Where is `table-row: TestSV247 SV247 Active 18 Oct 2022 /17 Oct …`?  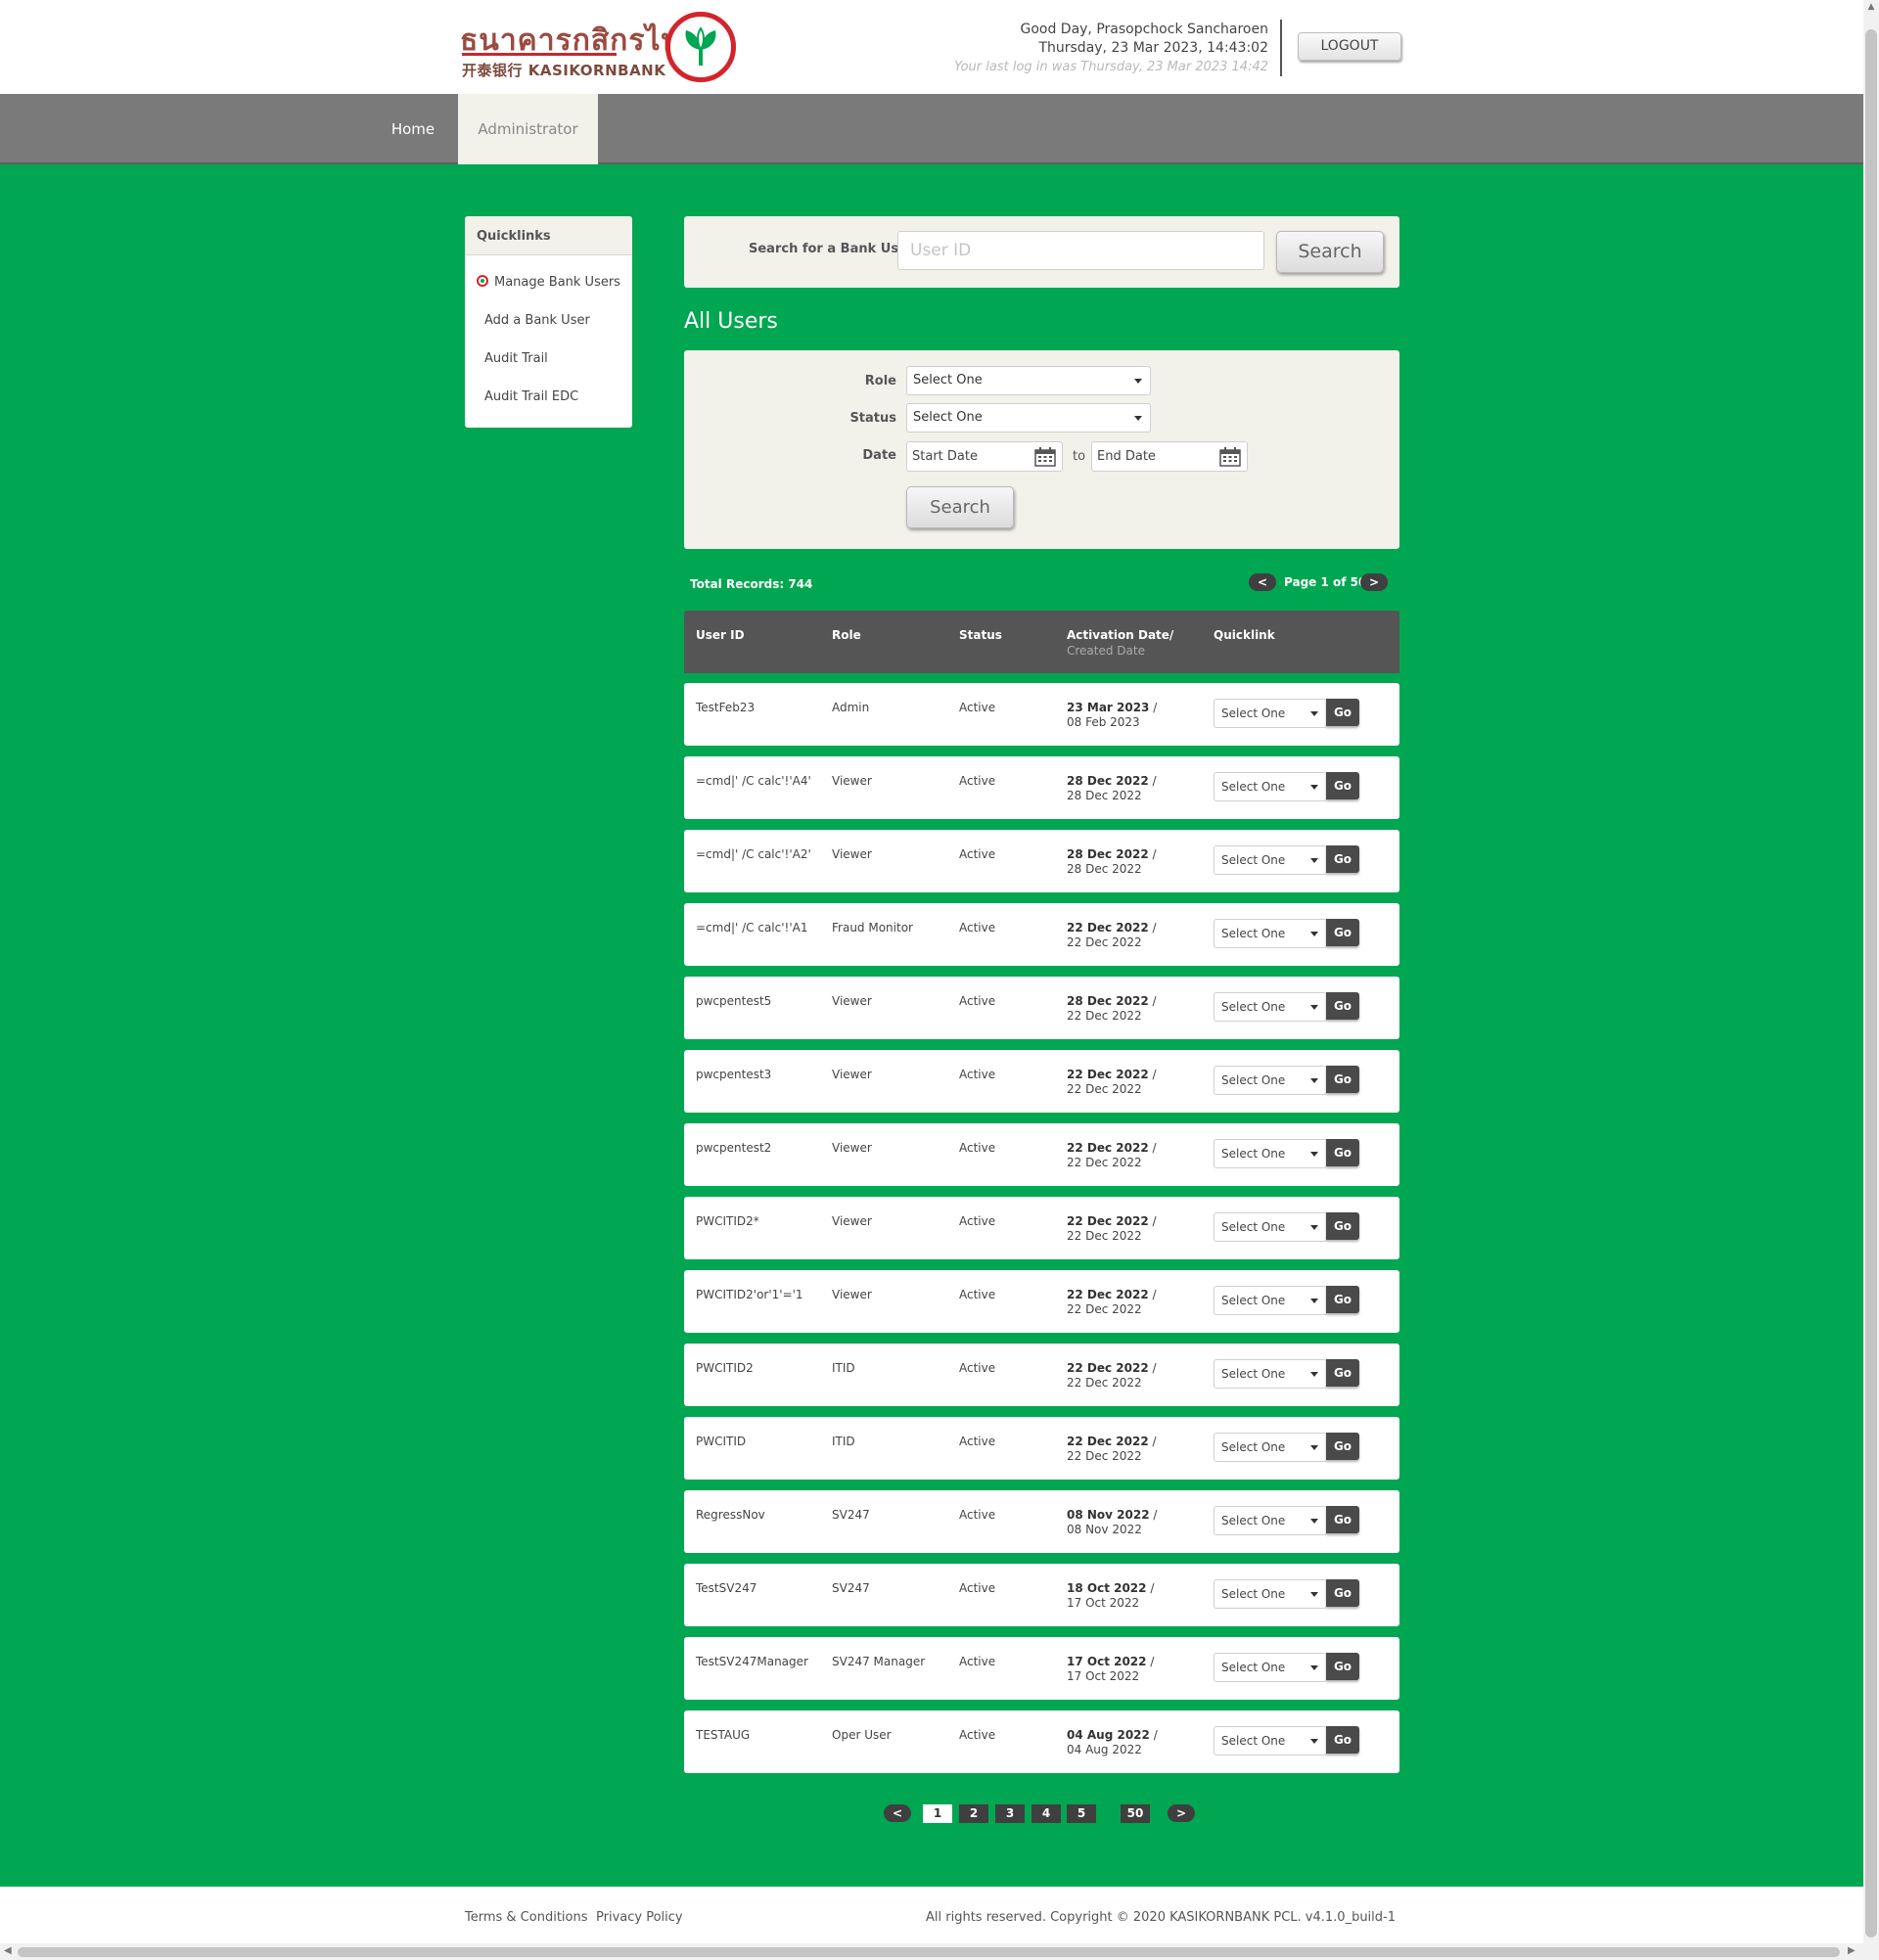 table-row: TestSV247 SV247 Active 18 Oct 2022 /17 Oct … is located at coordinates (1041, 1595).